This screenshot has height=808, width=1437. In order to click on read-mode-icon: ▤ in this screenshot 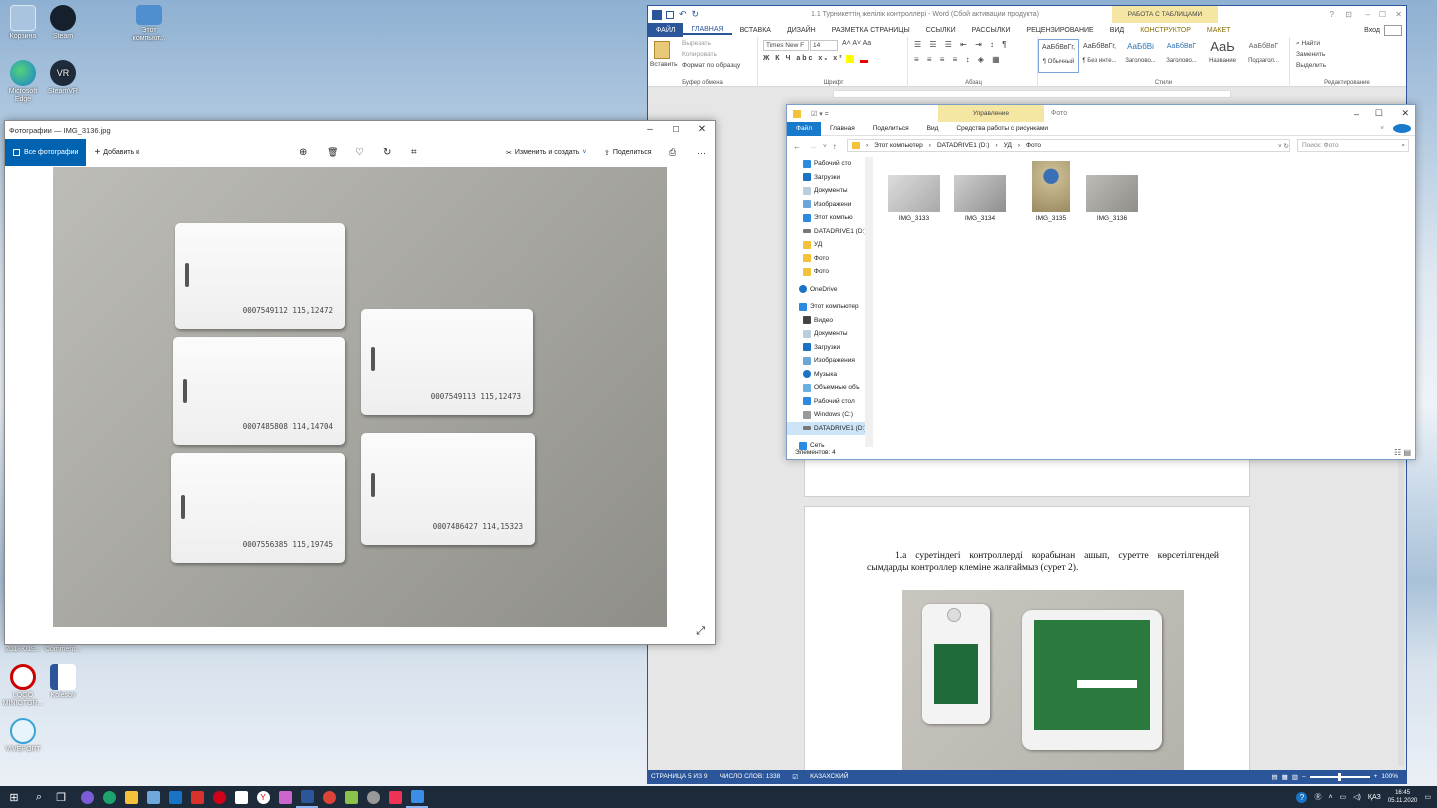, I will do `click(1274, 777)`.